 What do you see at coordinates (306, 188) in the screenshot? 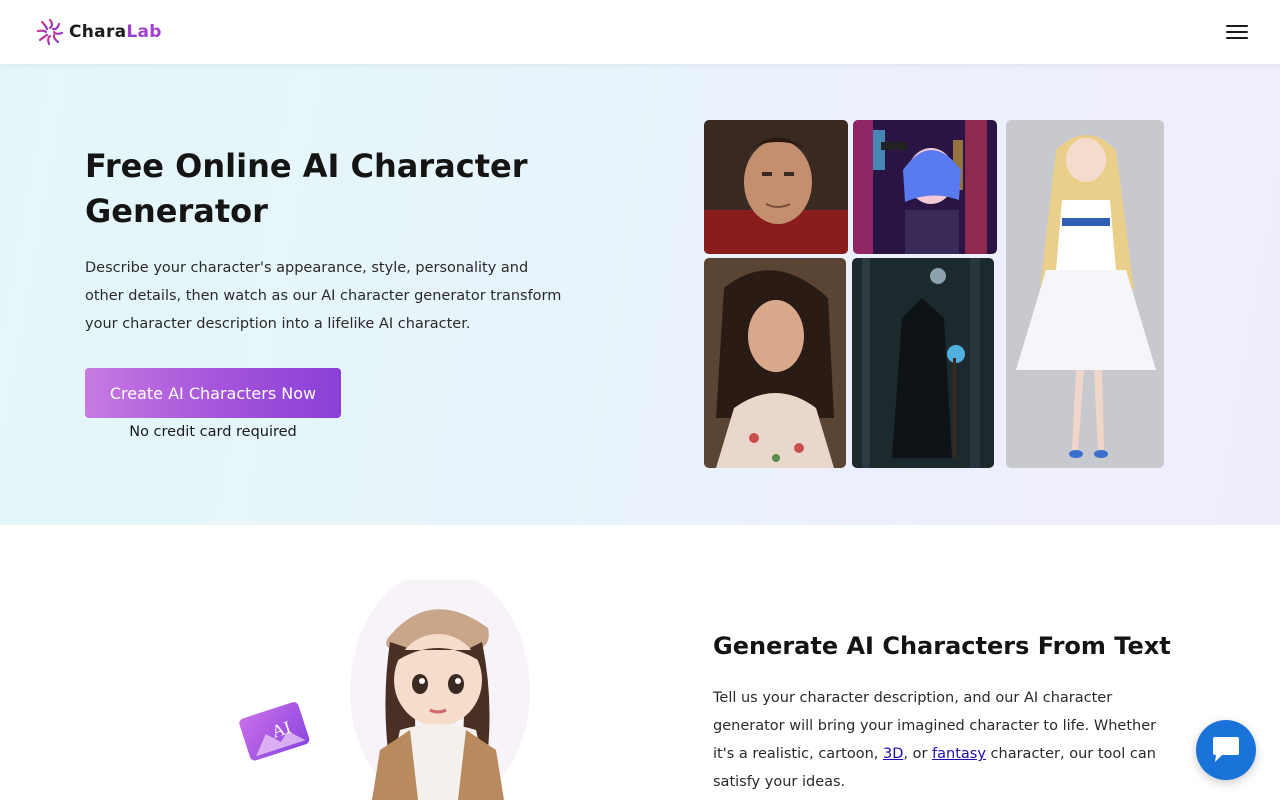
I see `hero-title: Free Online AI Character Generator` at bounding box center [306, 188].